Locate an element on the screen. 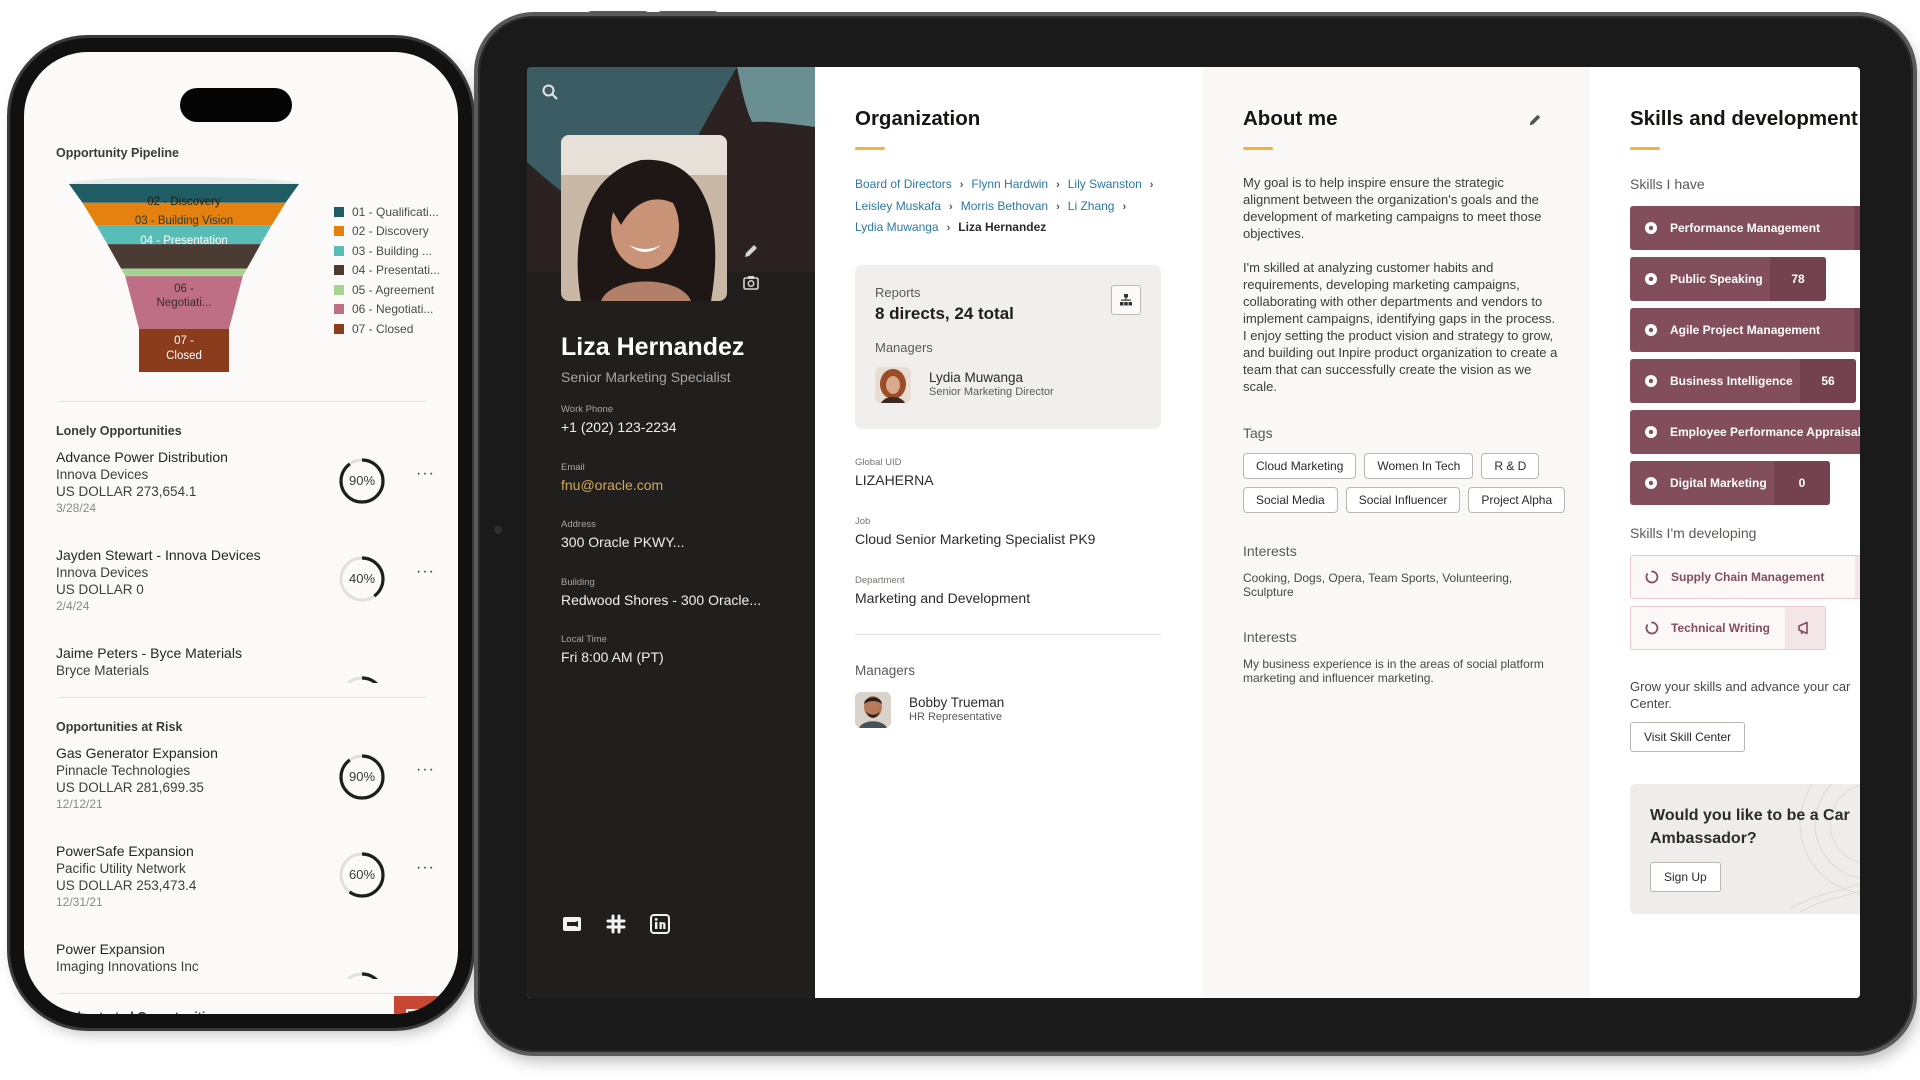 The image size is (1920, 1080). skill-score: 9 is located at coordinates (1857, 228).